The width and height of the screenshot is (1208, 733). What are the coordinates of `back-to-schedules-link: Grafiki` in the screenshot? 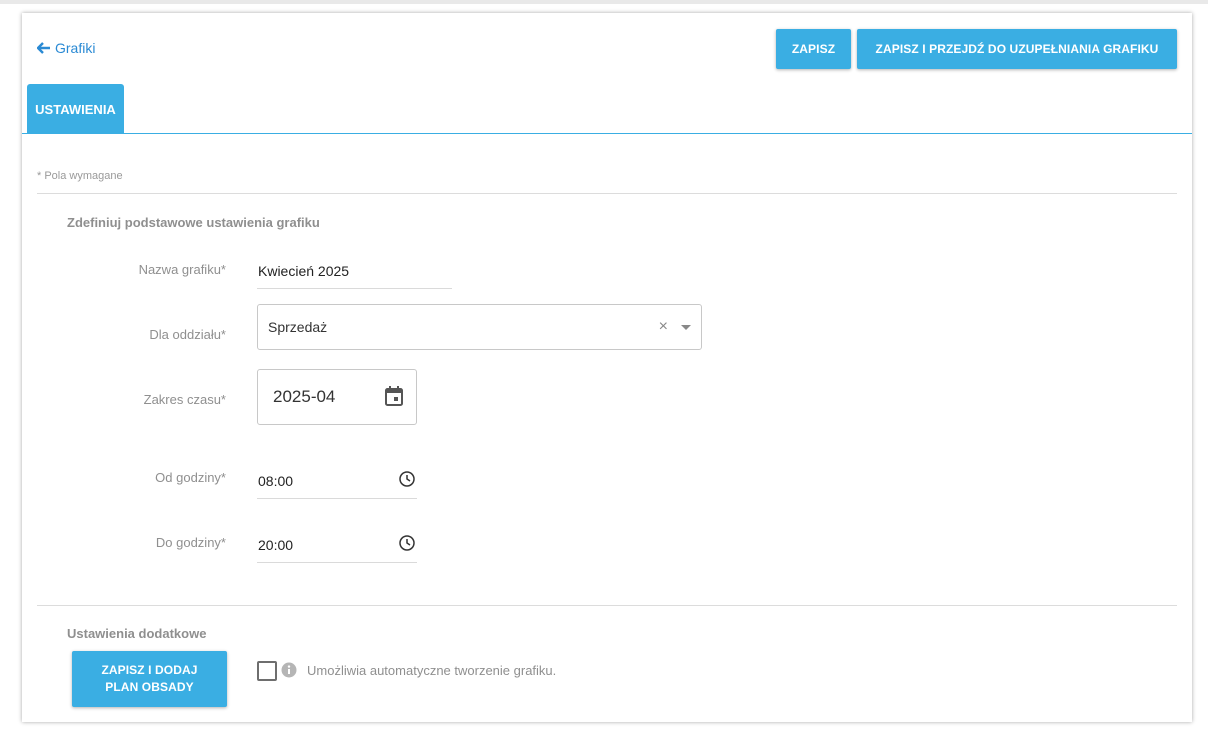 It's located at (66, 48).